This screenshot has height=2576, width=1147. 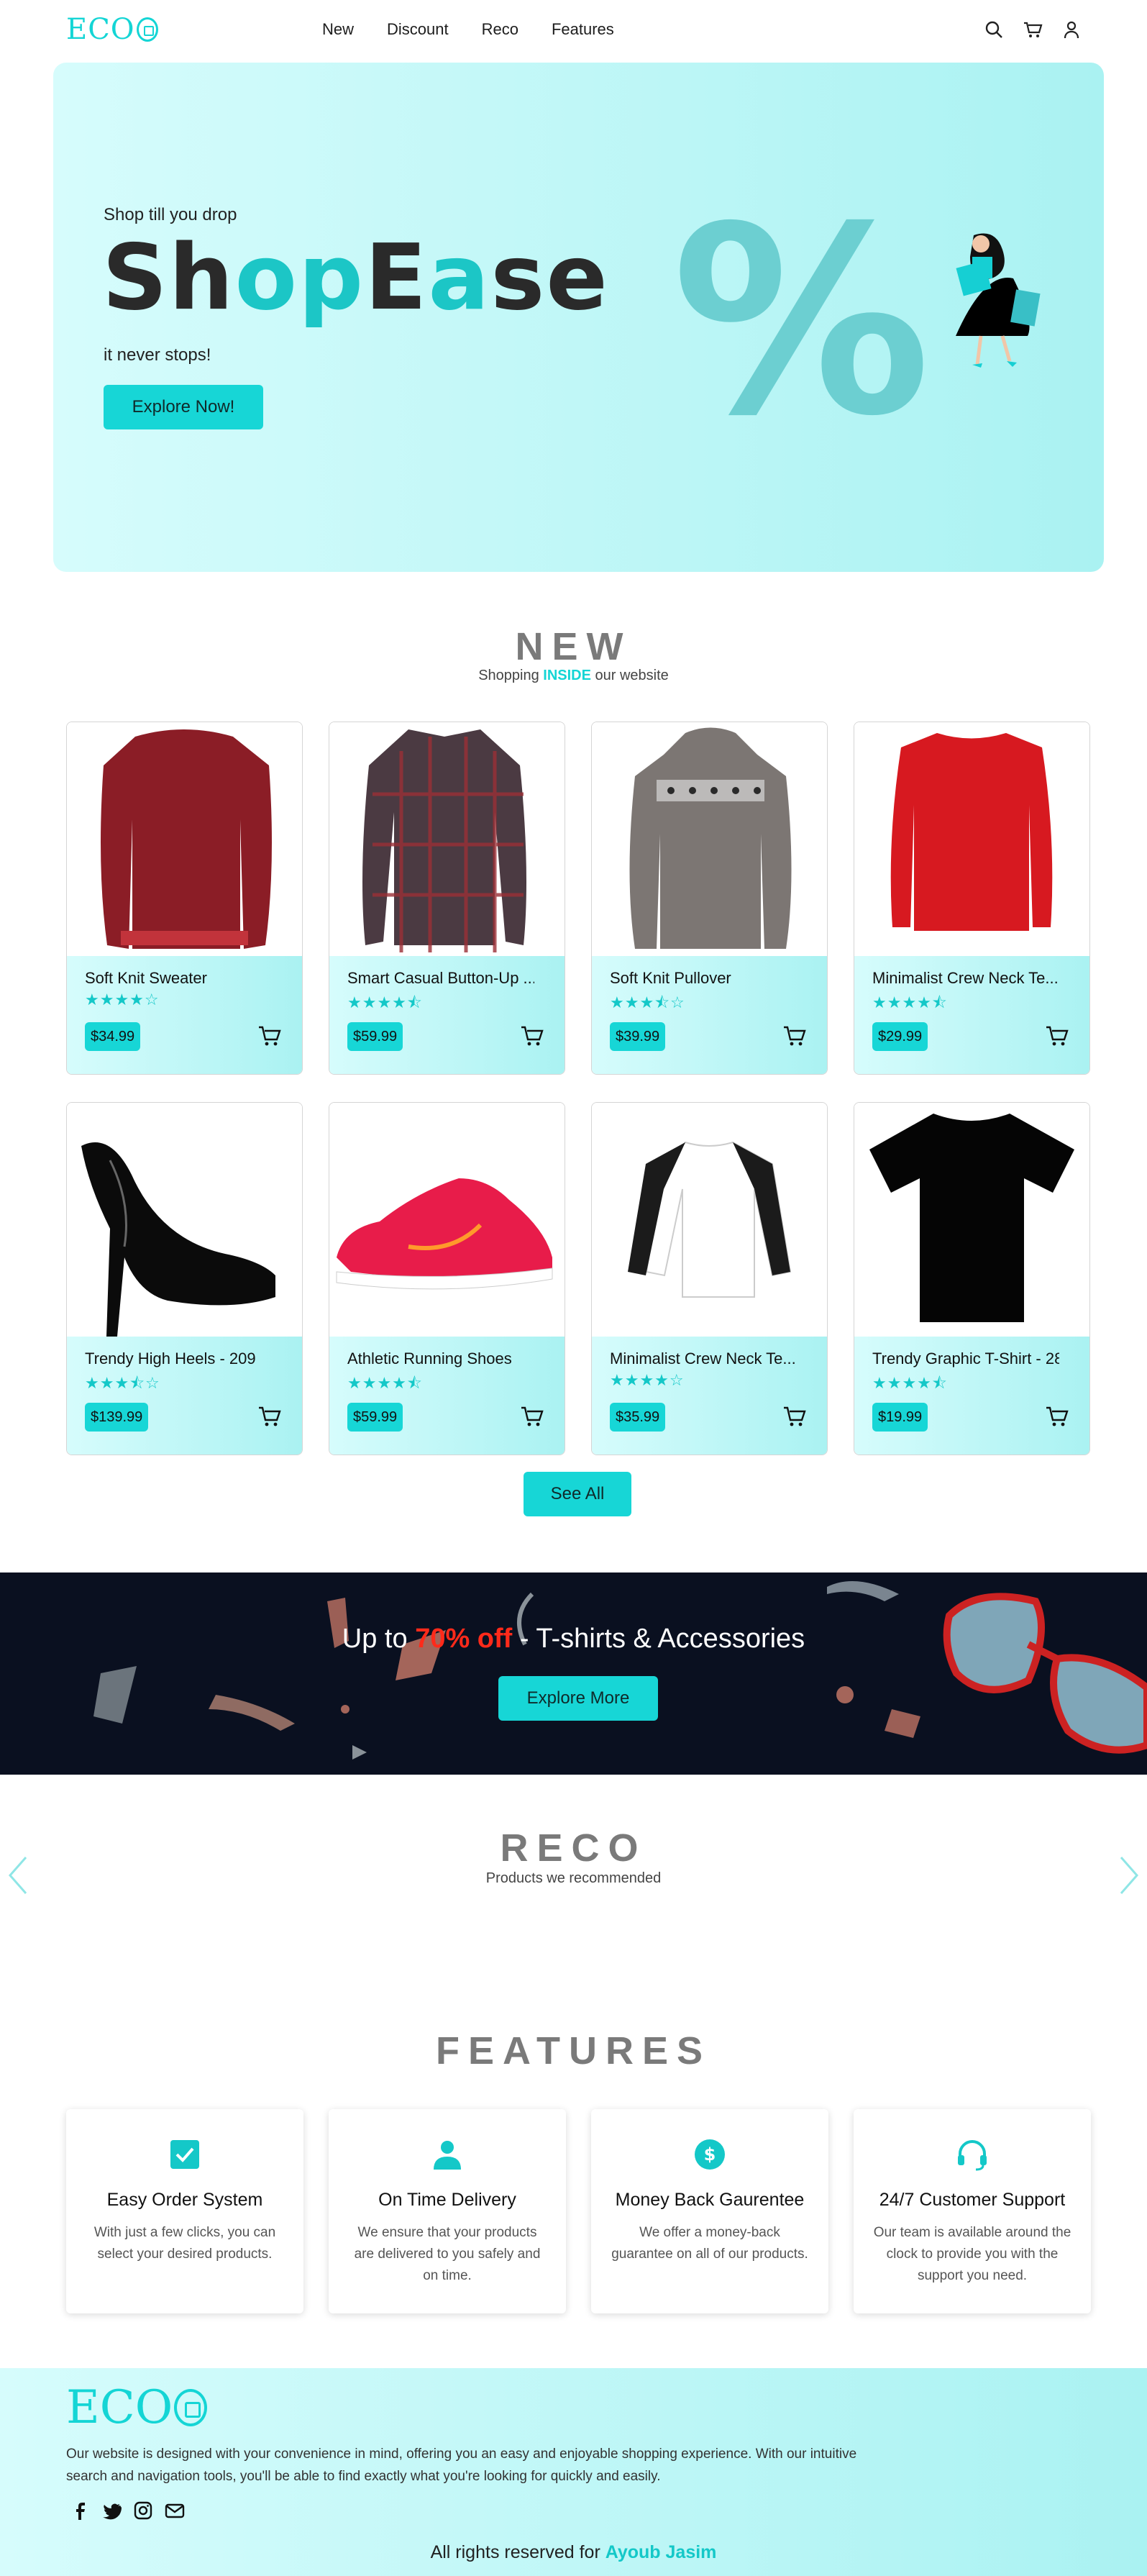 I want to click on author-link: Ayoub Jasim, so click(x=662, y=2552).